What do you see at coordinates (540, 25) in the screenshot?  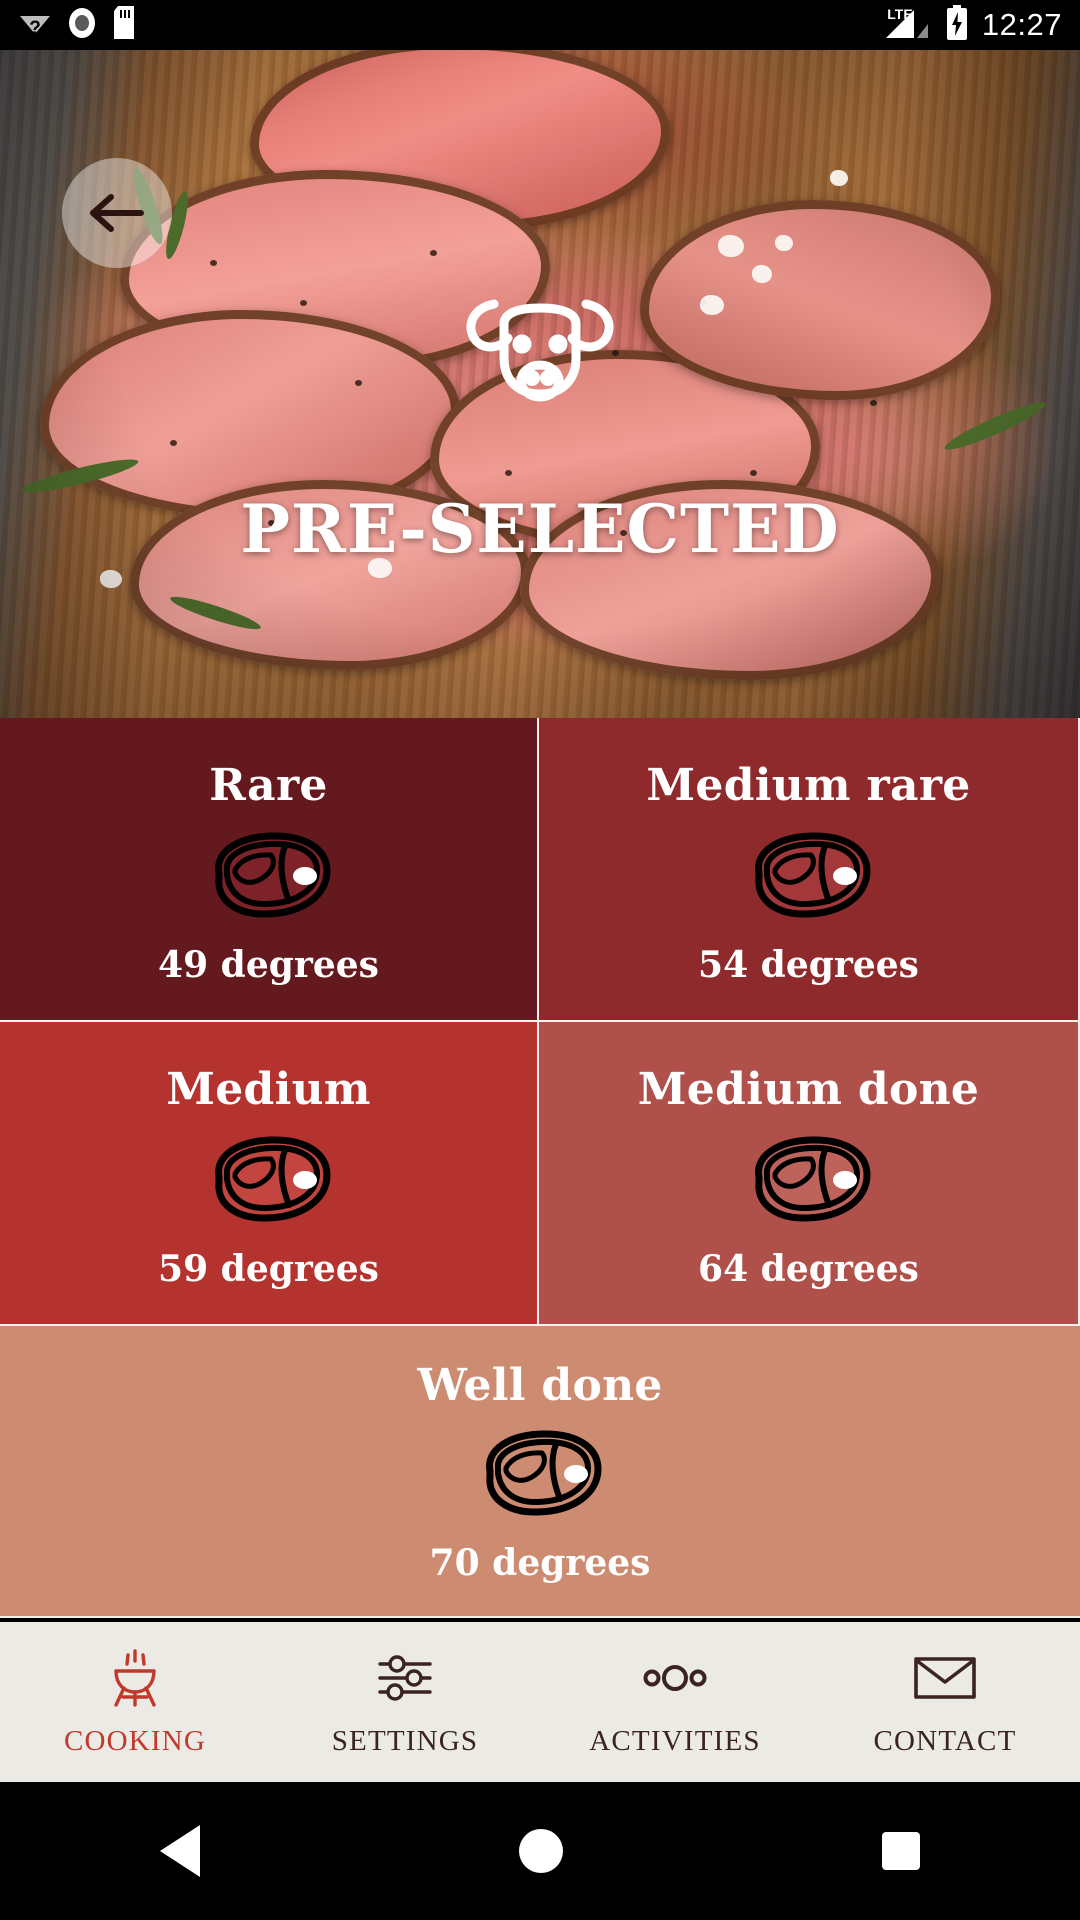 I see `status-bar: ? LTE 12:27` at bounding box center [540, 25].